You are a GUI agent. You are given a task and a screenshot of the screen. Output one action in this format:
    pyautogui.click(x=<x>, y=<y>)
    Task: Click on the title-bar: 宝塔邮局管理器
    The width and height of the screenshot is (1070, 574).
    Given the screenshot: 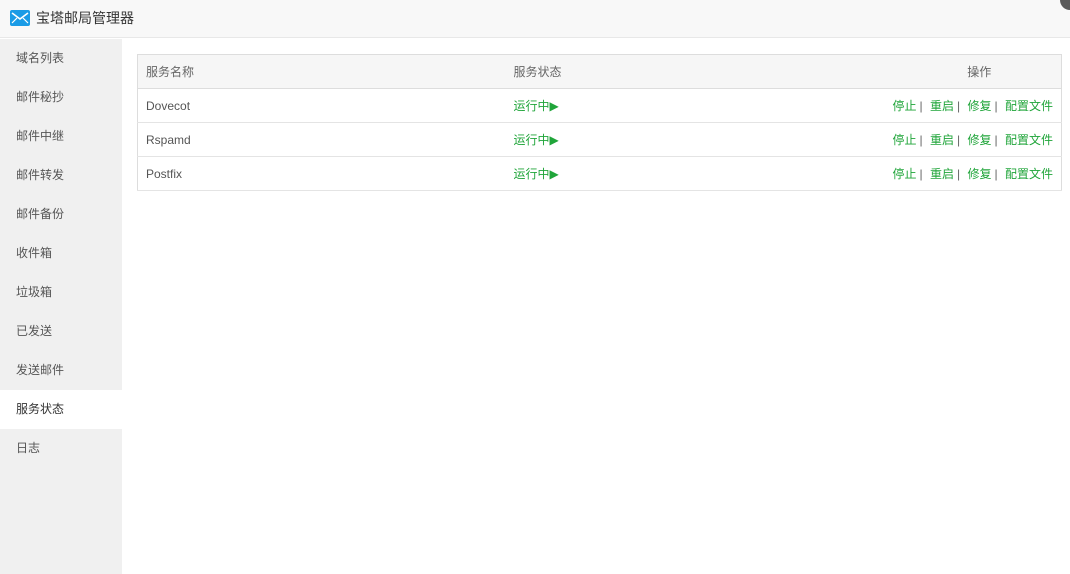 What is the action you would take?
    pyautogui.click(x=535, y=19)
    